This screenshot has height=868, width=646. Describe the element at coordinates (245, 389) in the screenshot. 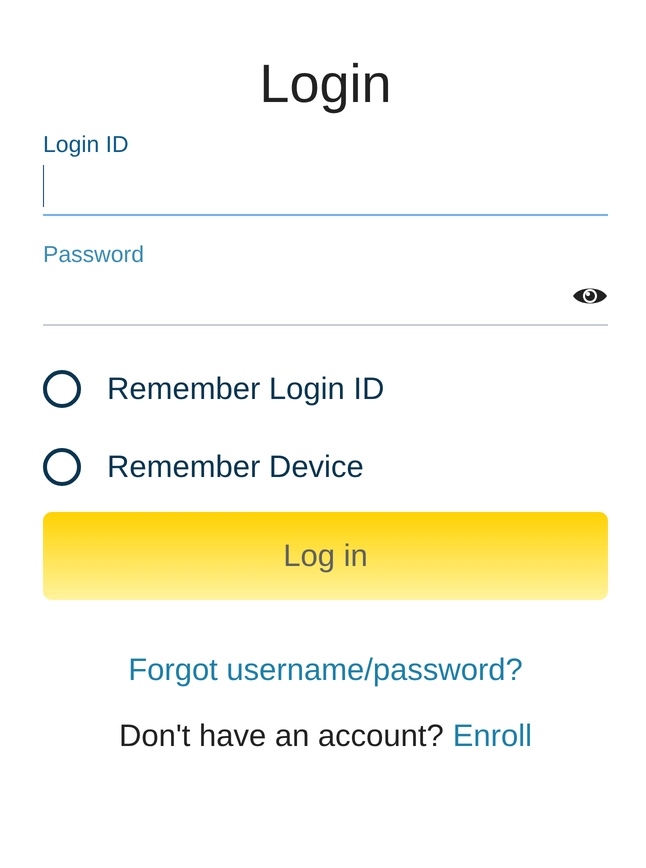

I see `option-label: Remember Login ID` at that location.